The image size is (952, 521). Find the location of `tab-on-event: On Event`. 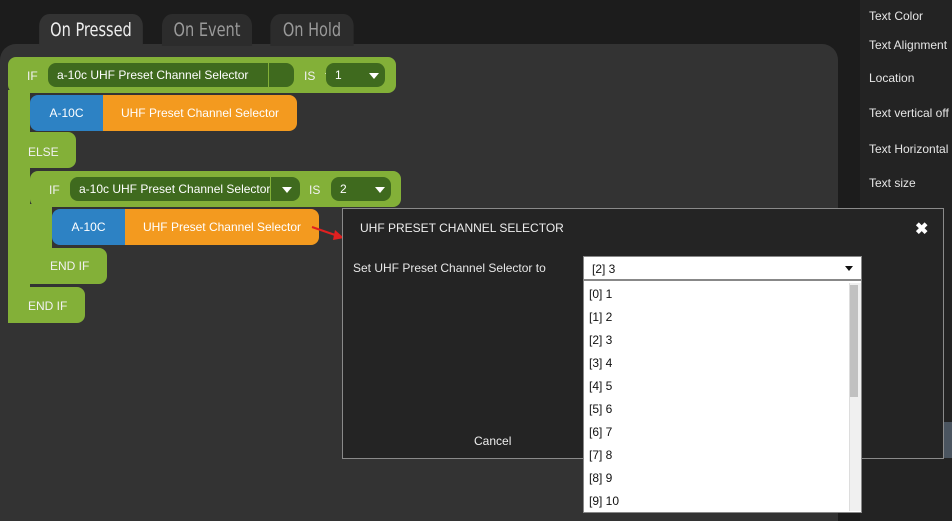

tab-on-event: On Event is located at coordinates (207, 30).